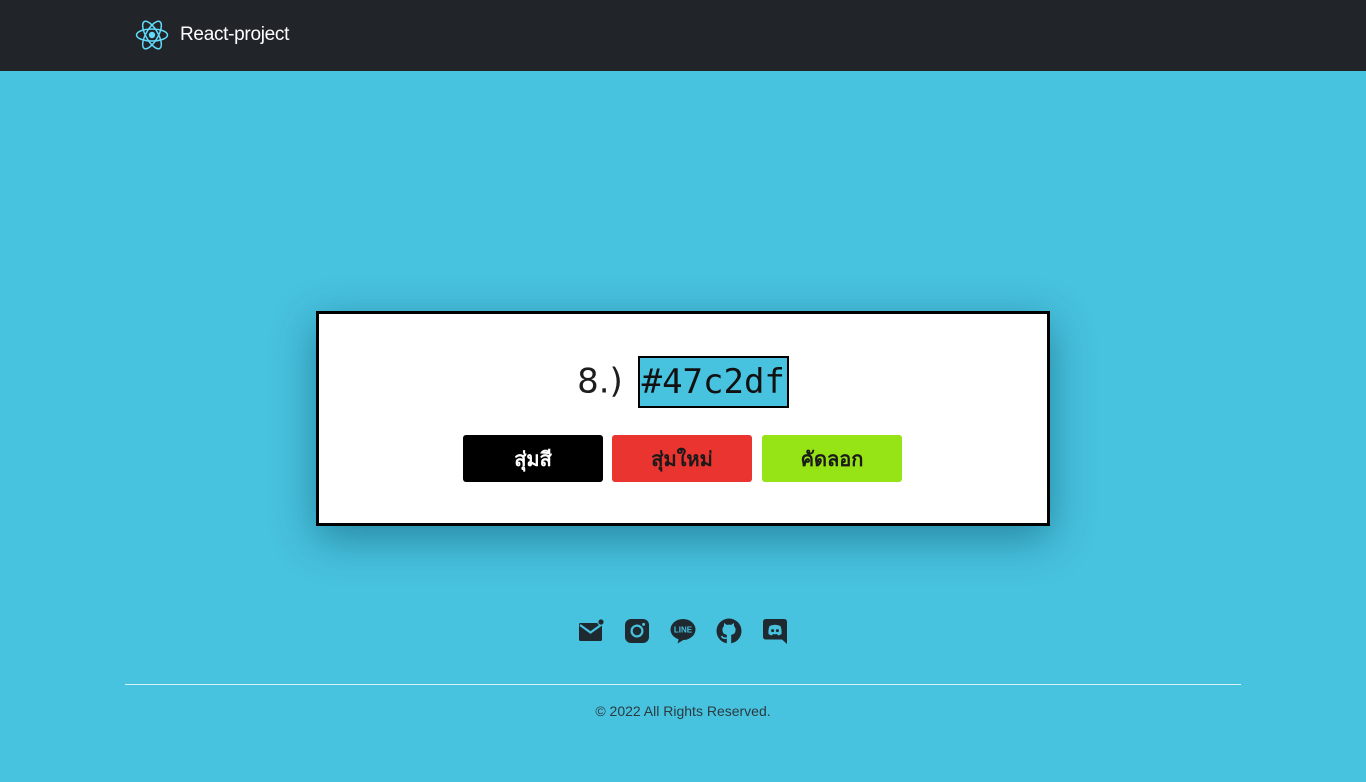 This screenshot has height=782, width=1366. I want to click on line-icon: LINE, so click(683, 631).